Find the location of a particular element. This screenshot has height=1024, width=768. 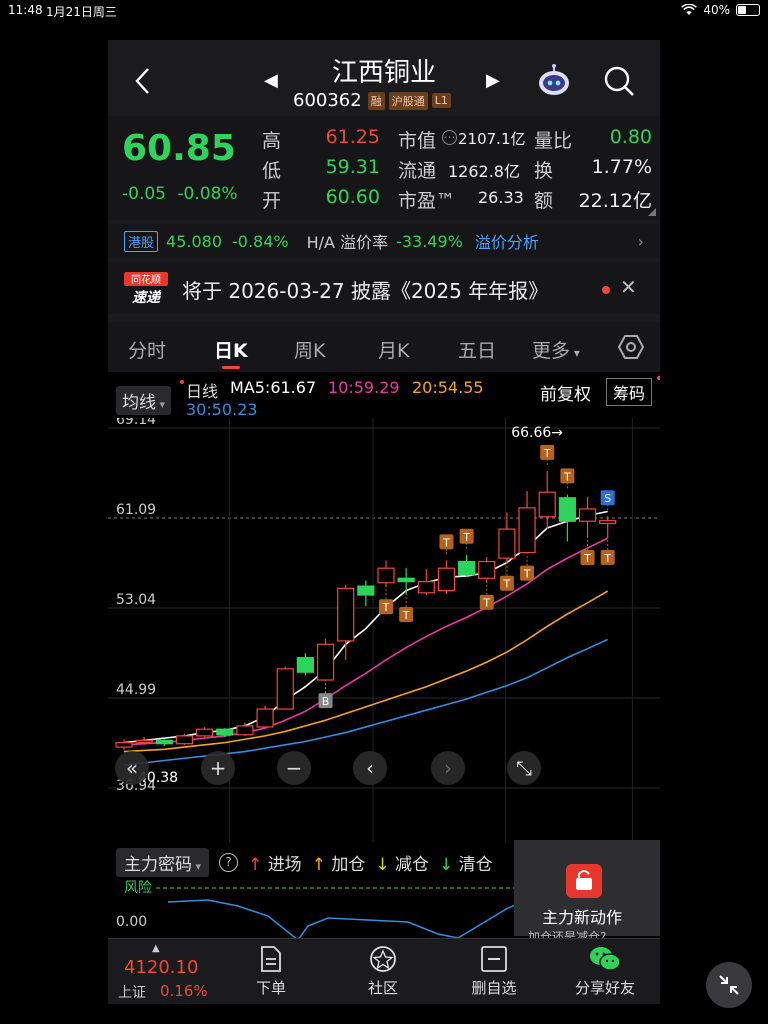

popup-title: 主力新动作 is located at coordinates (582, 917).